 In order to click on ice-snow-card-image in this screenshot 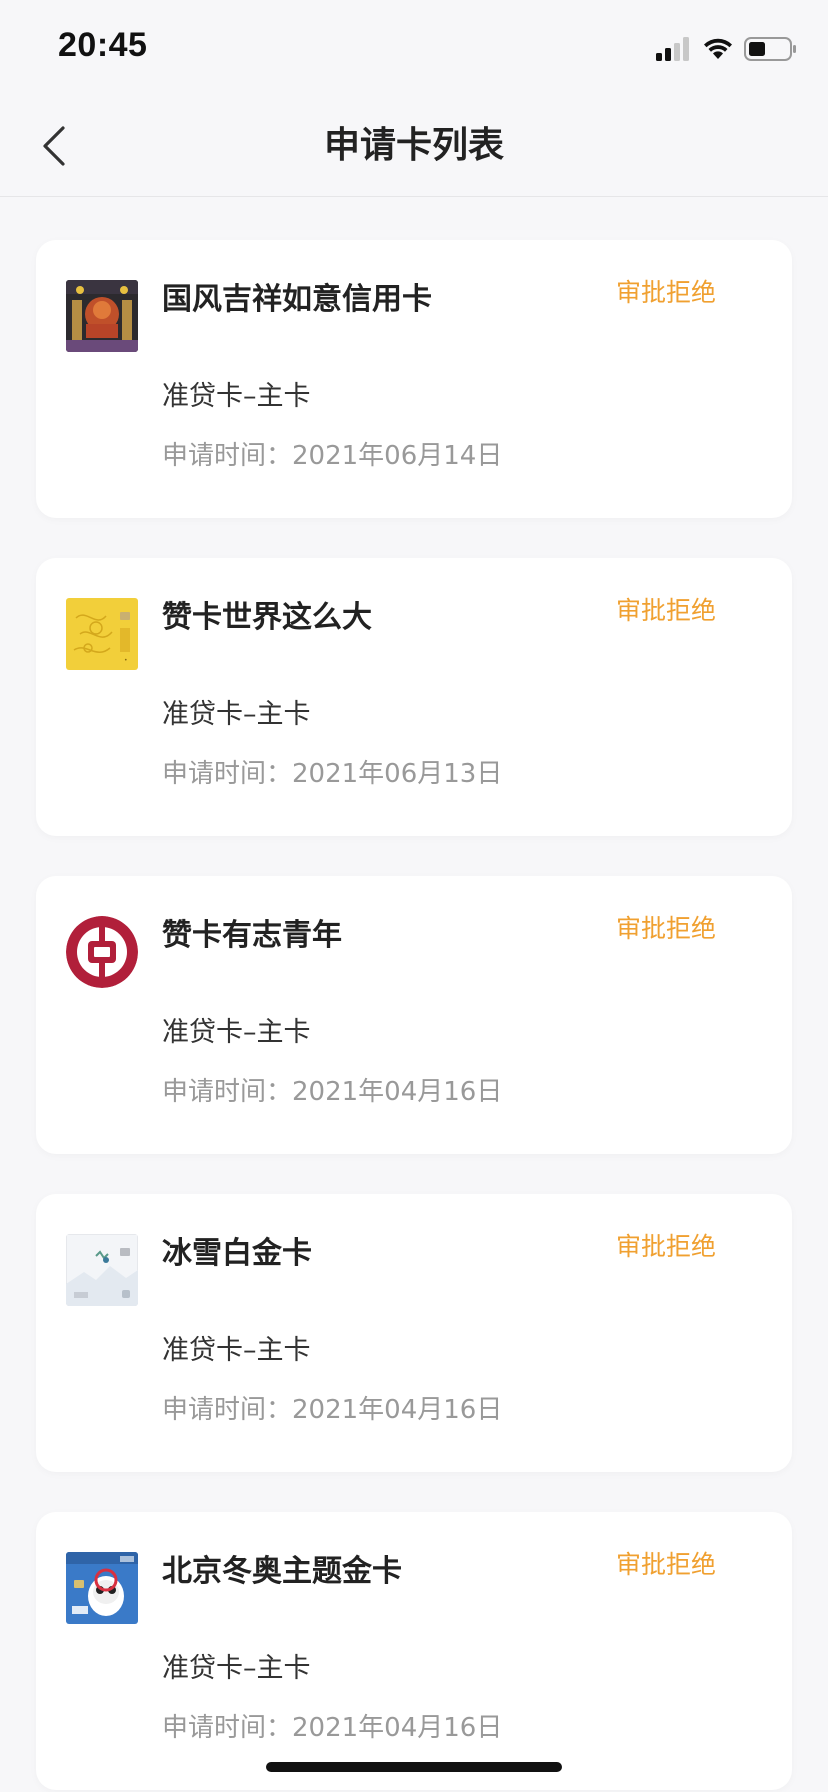, I will do `click(102, 1270)`.